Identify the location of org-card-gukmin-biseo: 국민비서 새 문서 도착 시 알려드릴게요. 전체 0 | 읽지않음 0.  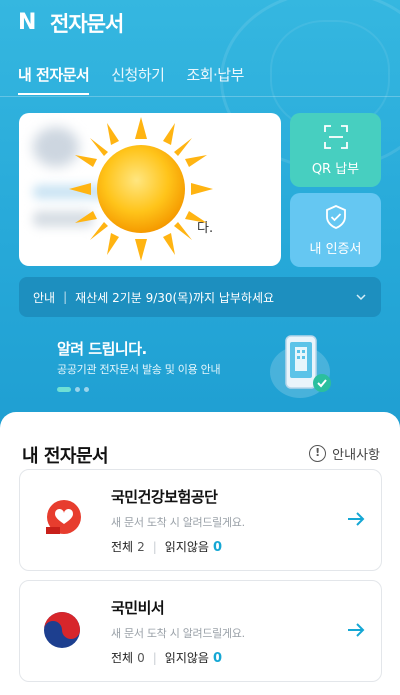
(200, 631).